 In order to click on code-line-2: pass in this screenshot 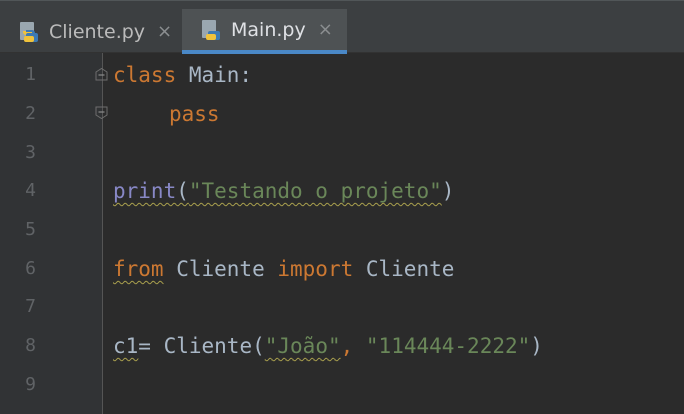, I will do `click(194, 114)`.